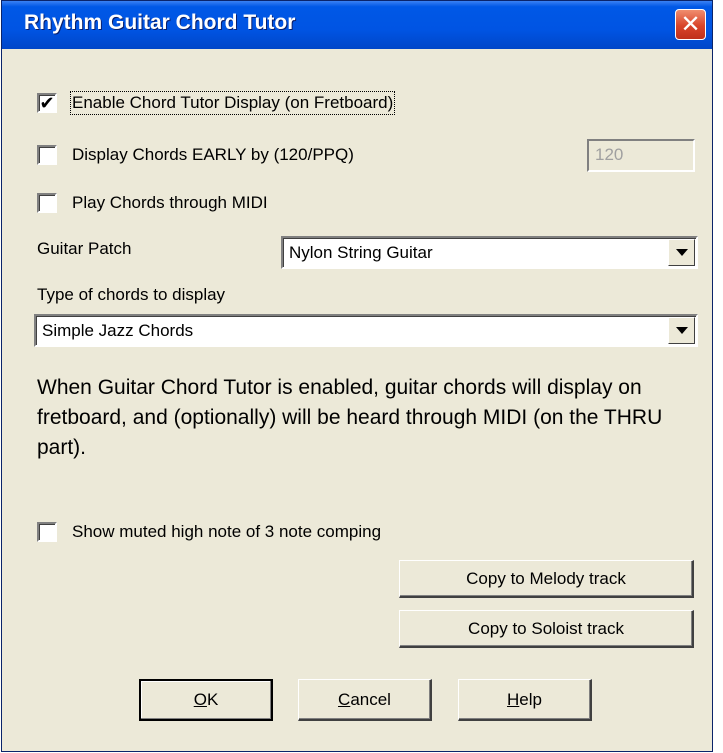 The width and height of the screenshot is (723, 753). I want to click on chord-type-label: Type of chords to display, so click(131, 294).